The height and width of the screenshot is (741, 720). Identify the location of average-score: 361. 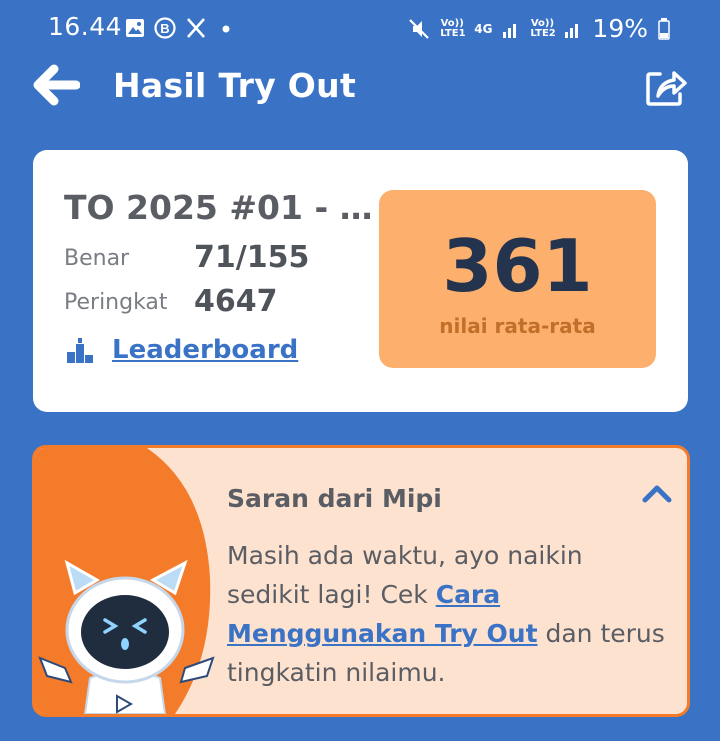
(517, 266).